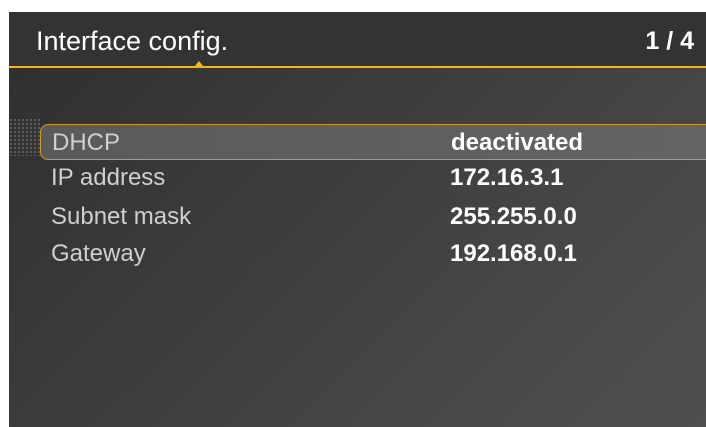 The height and width of the screenshot is (427, 706). Describe the element at coordinates (517, 142) in the screenshot. I see `setting-value: deactivated` at that location.